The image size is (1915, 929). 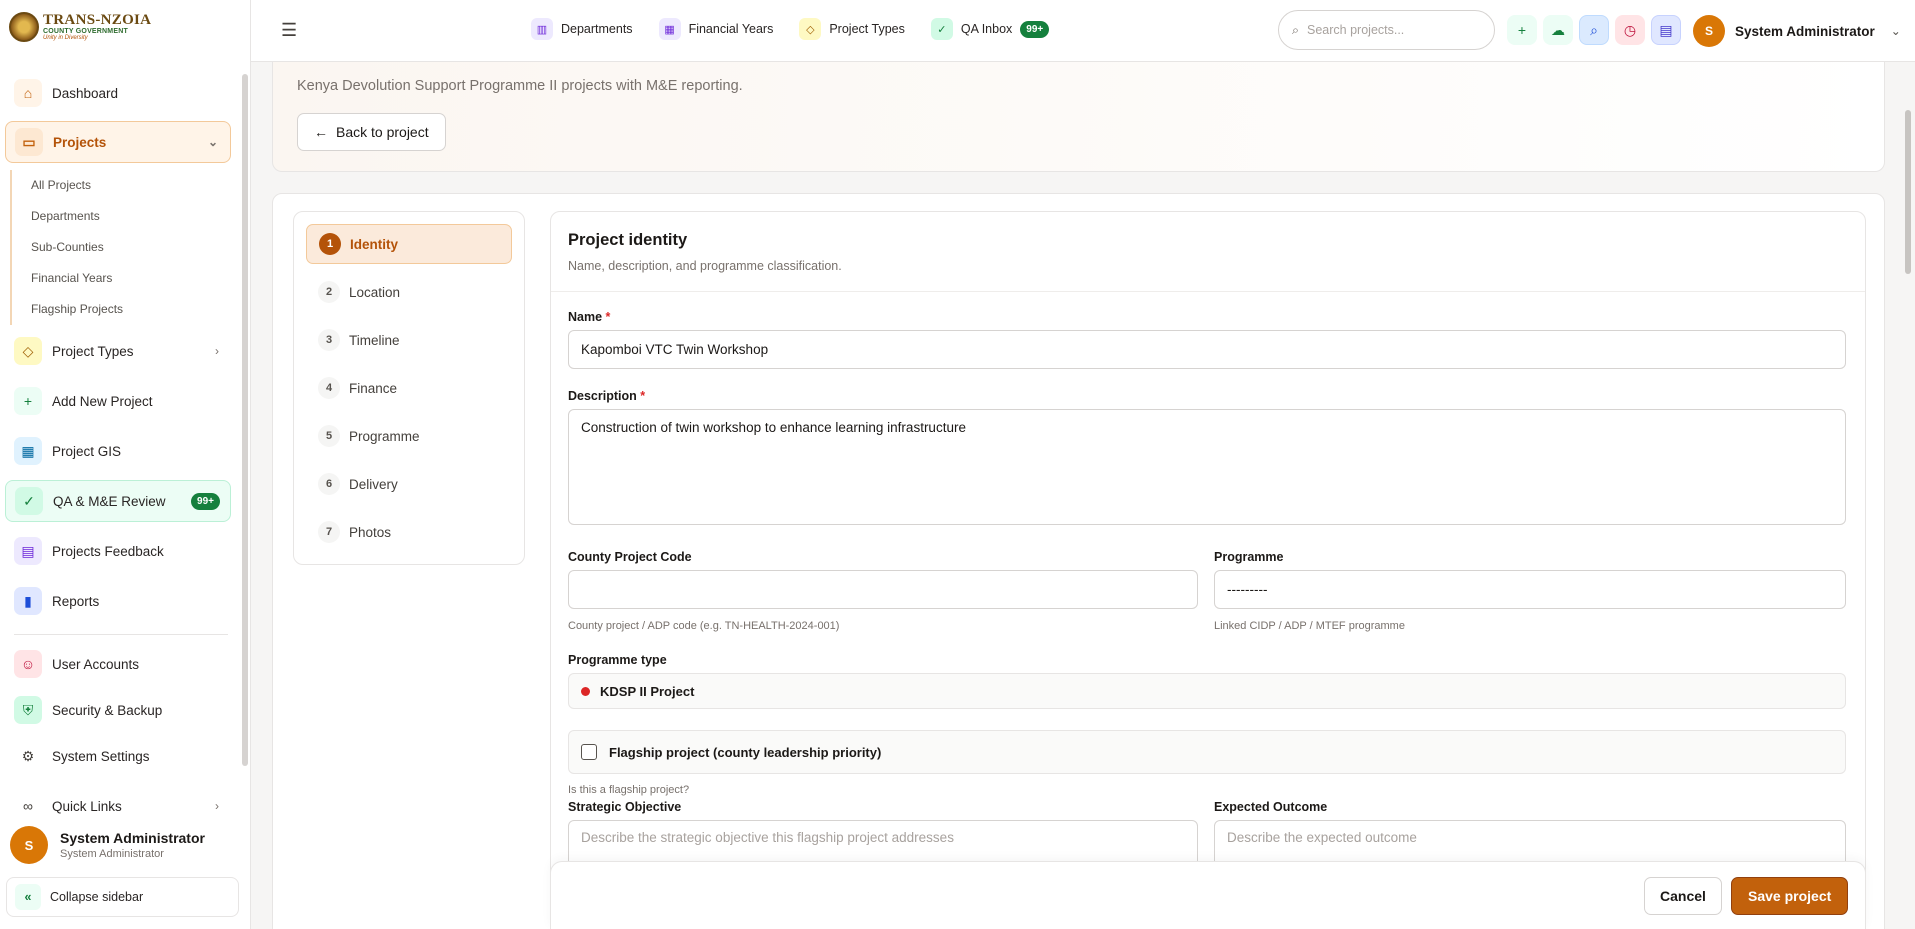 What do you see at coordinates (118, 351) in the screenshot?
I see `sidebar-item-project-types: ◇ Project Types ›` at bounding box center [118, 351].